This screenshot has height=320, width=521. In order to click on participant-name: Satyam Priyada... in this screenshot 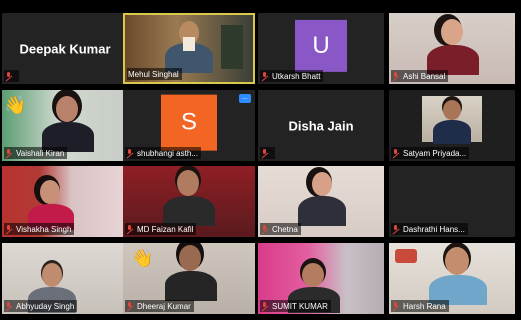, I will do `click(435, 153)`.